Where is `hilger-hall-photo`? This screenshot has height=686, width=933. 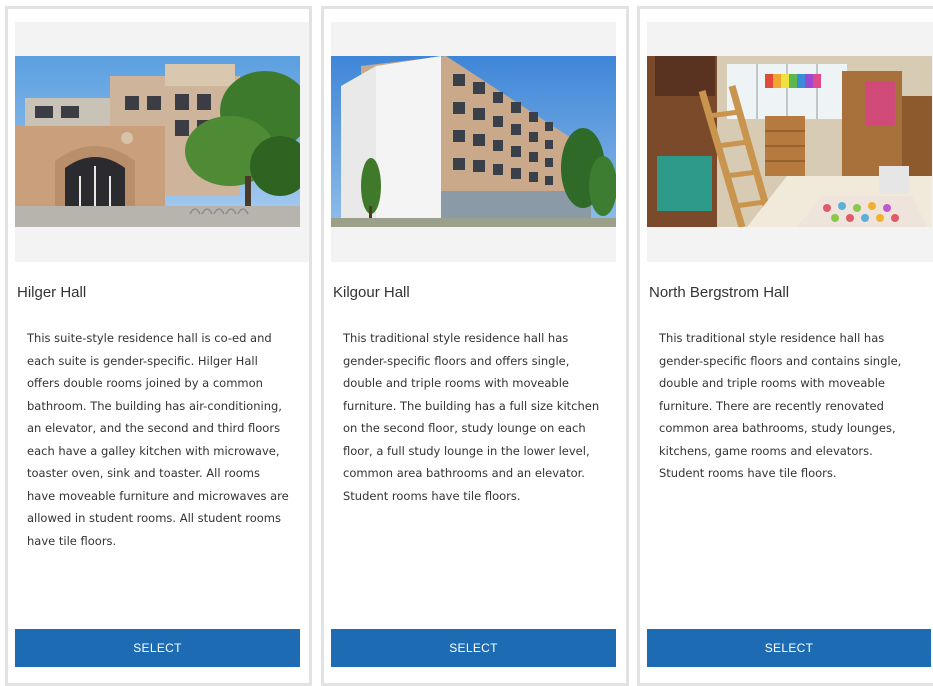
hilger-hall-photo is located at coordinates (157, 141).